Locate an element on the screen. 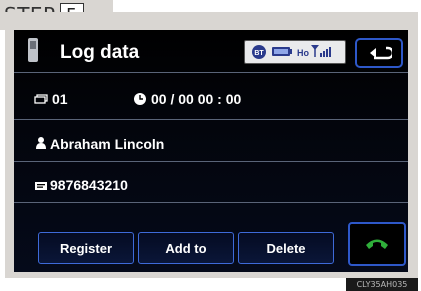 The height and width of the screenshot is (291, 421). bluetooth-icon: BT is located at coordinates (259, 52).